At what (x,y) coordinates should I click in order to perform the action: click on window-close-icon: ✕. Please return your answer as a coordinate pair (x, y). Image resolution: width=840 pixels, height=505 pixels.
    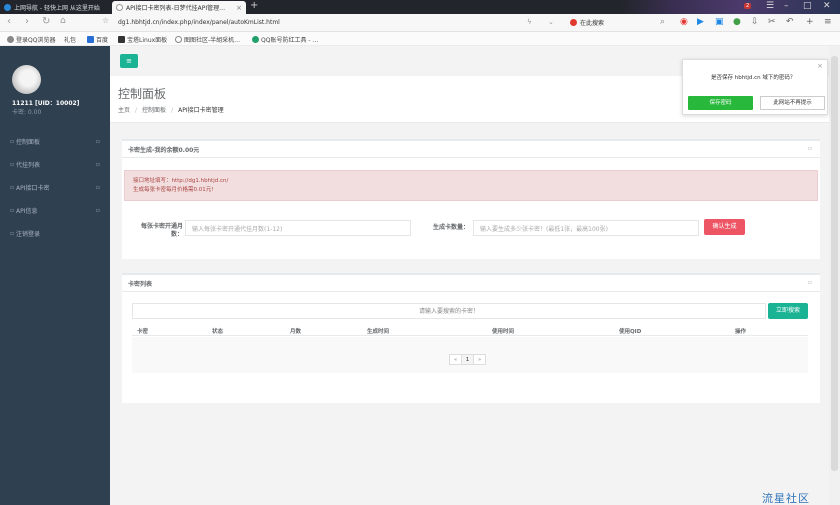
    Looking at the image, I should click on (827, 6).